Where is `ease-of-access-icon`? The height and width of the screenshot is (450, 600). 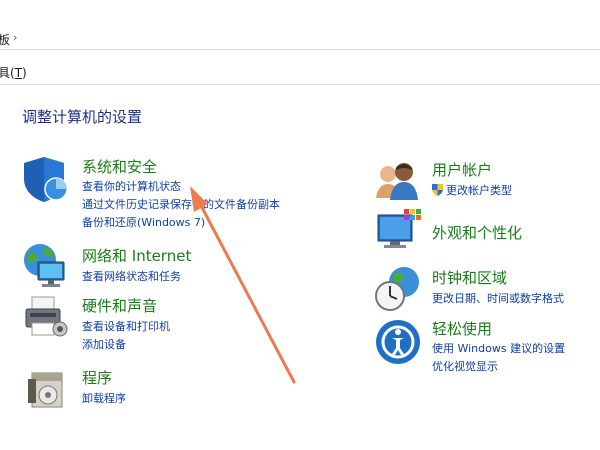
ease-of-access-icon is located at coordinates (398, 342).